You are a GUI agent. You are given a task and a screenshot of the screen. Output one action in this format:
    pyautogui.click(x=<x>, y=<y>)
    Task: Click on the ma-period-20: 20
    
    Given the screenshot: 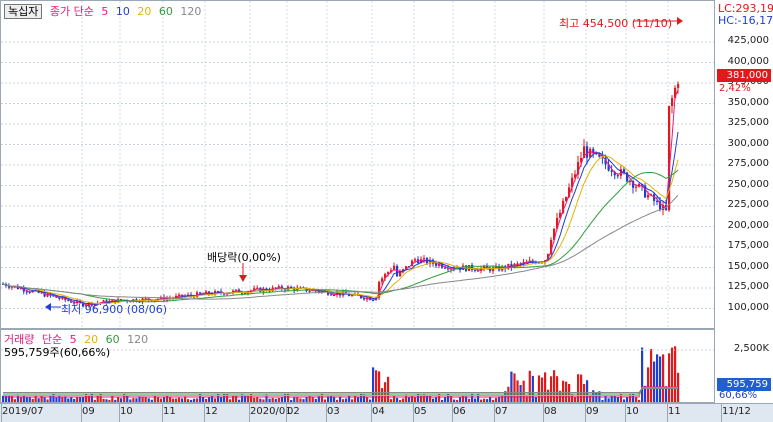 What is the action you would take?
    pyautogui.click(x=144, y=11)
    